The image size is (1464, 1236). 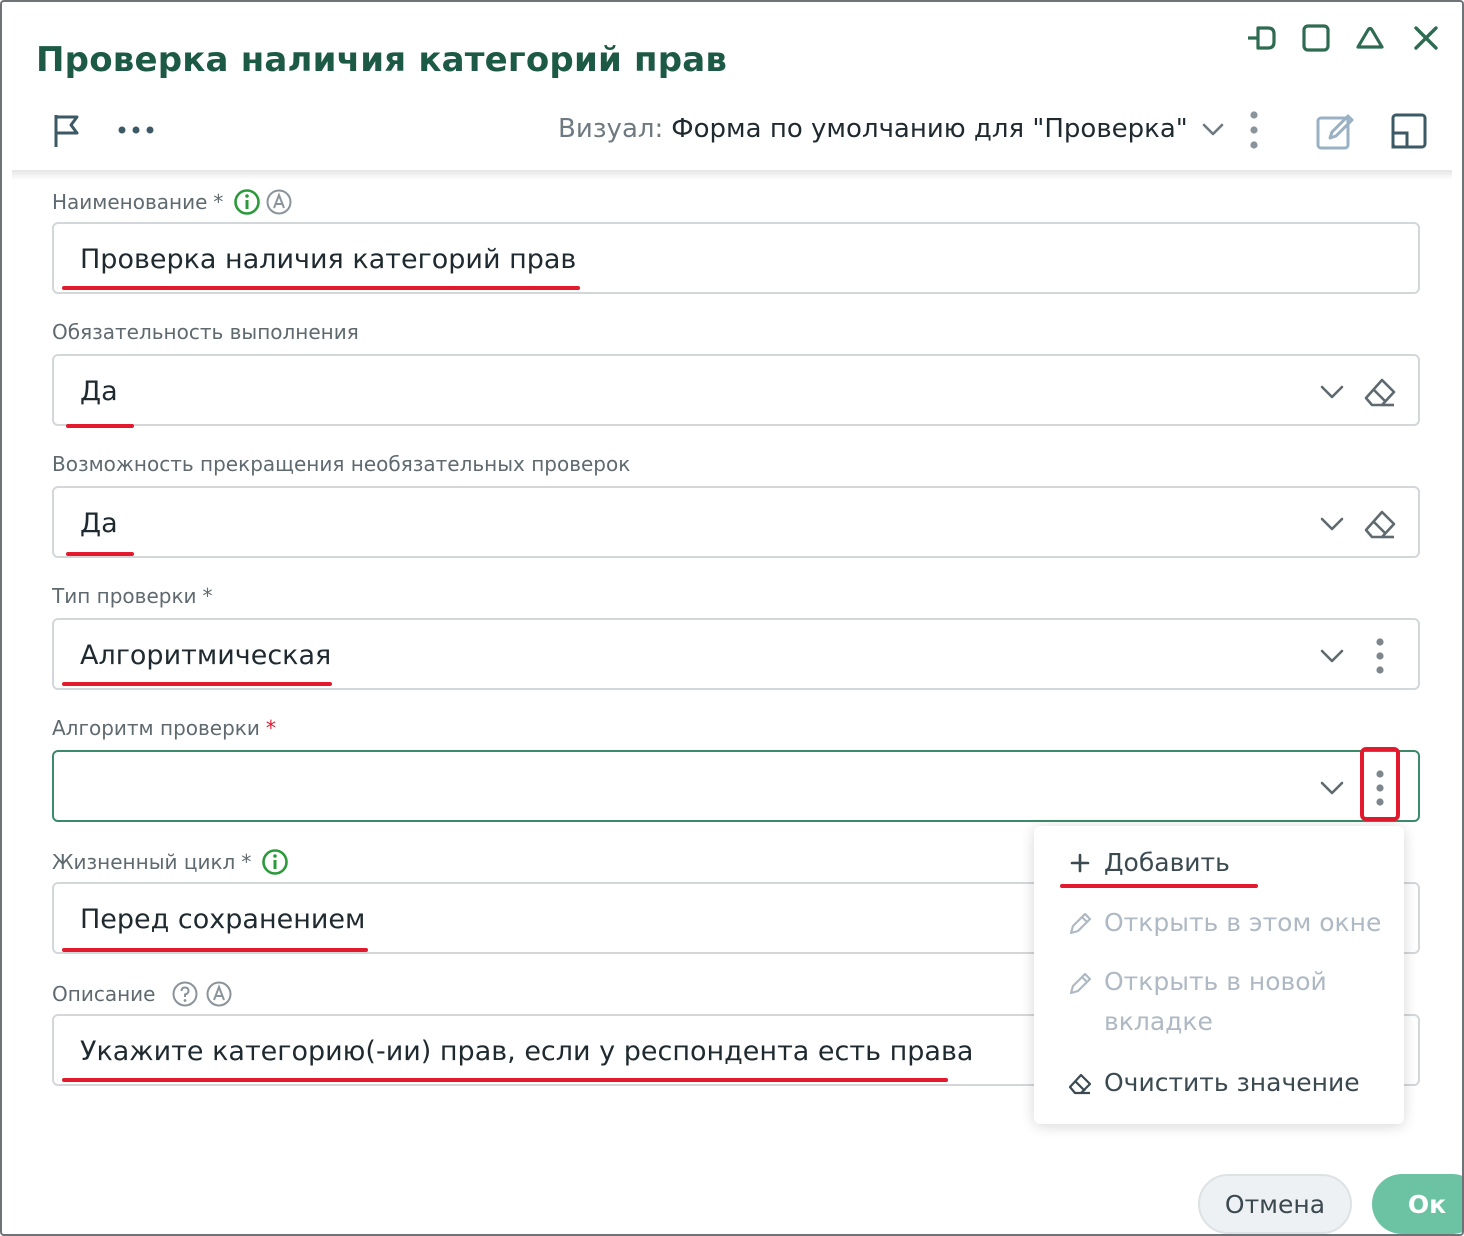 I want to click on menu-item-clear-value: Очистить значение, so click(x=1213, y=1083).